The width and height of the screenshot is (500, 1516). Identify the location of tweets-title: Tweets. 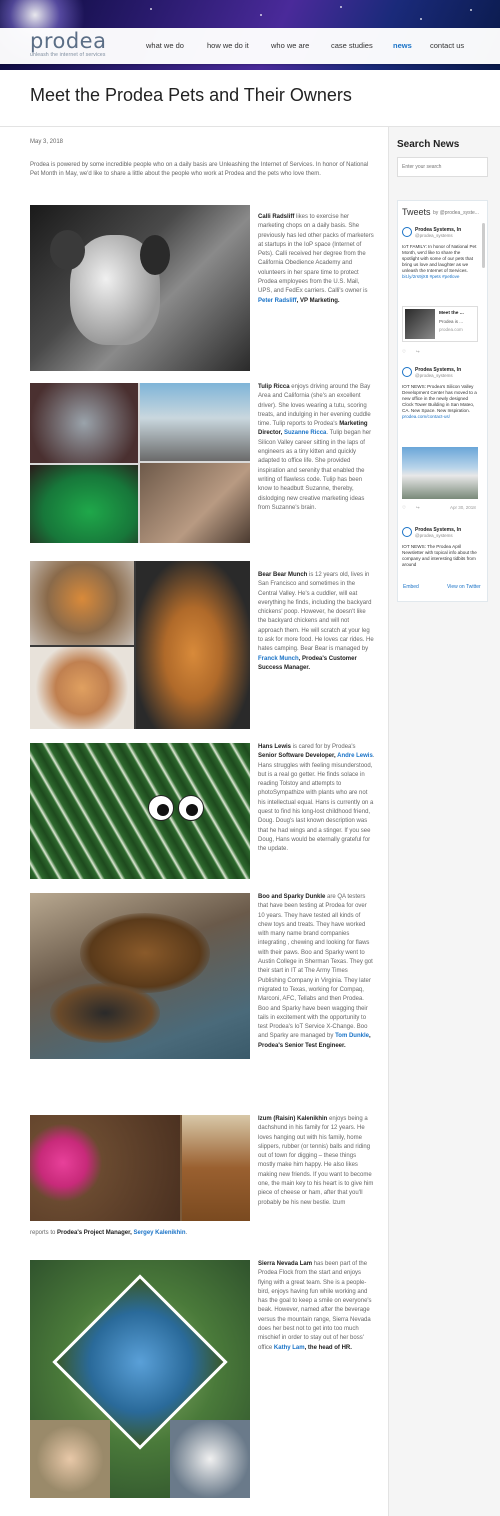
(416, 212).